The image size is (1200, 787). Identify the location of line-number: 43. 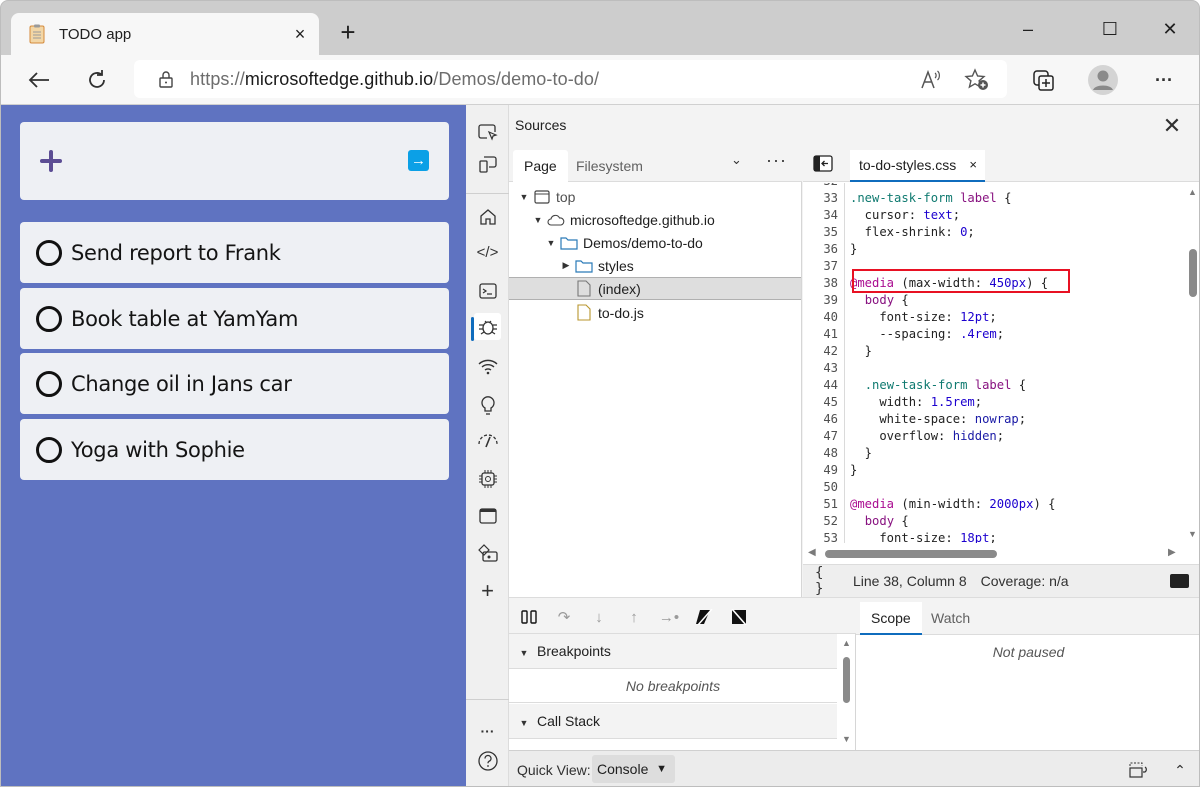
(824, 368).